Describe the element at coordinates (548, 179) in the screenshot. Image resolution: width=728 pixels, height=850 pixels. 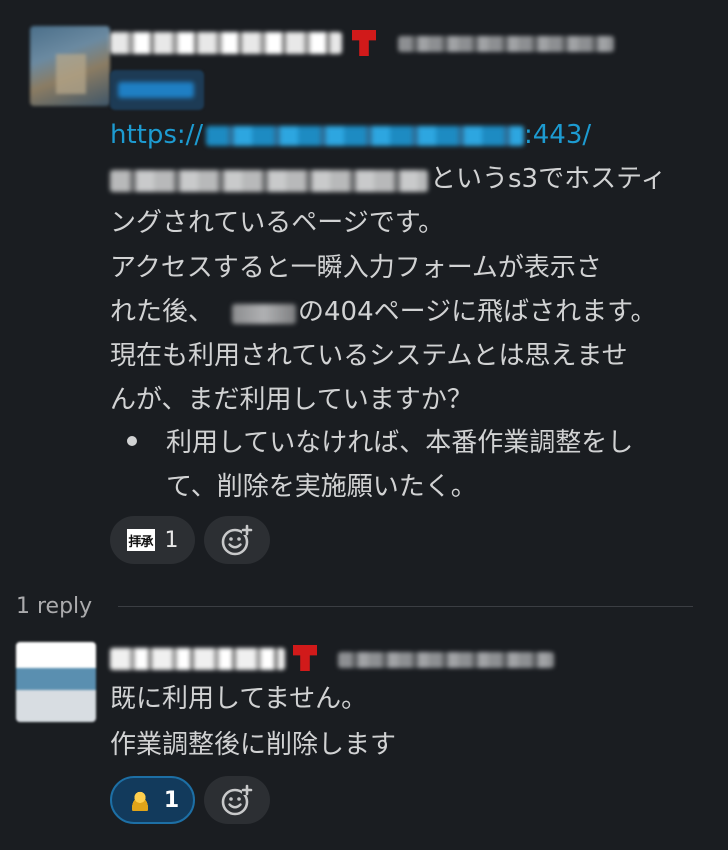
I see `message-text-line: というs3でホスティ` at that location.